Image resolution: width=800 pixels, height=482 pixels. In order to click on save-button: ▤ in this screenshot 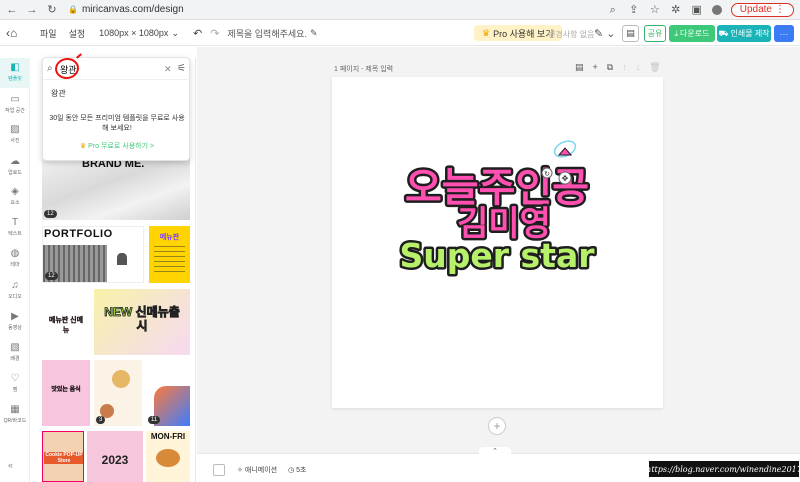, I will do `click(630, 33)`.